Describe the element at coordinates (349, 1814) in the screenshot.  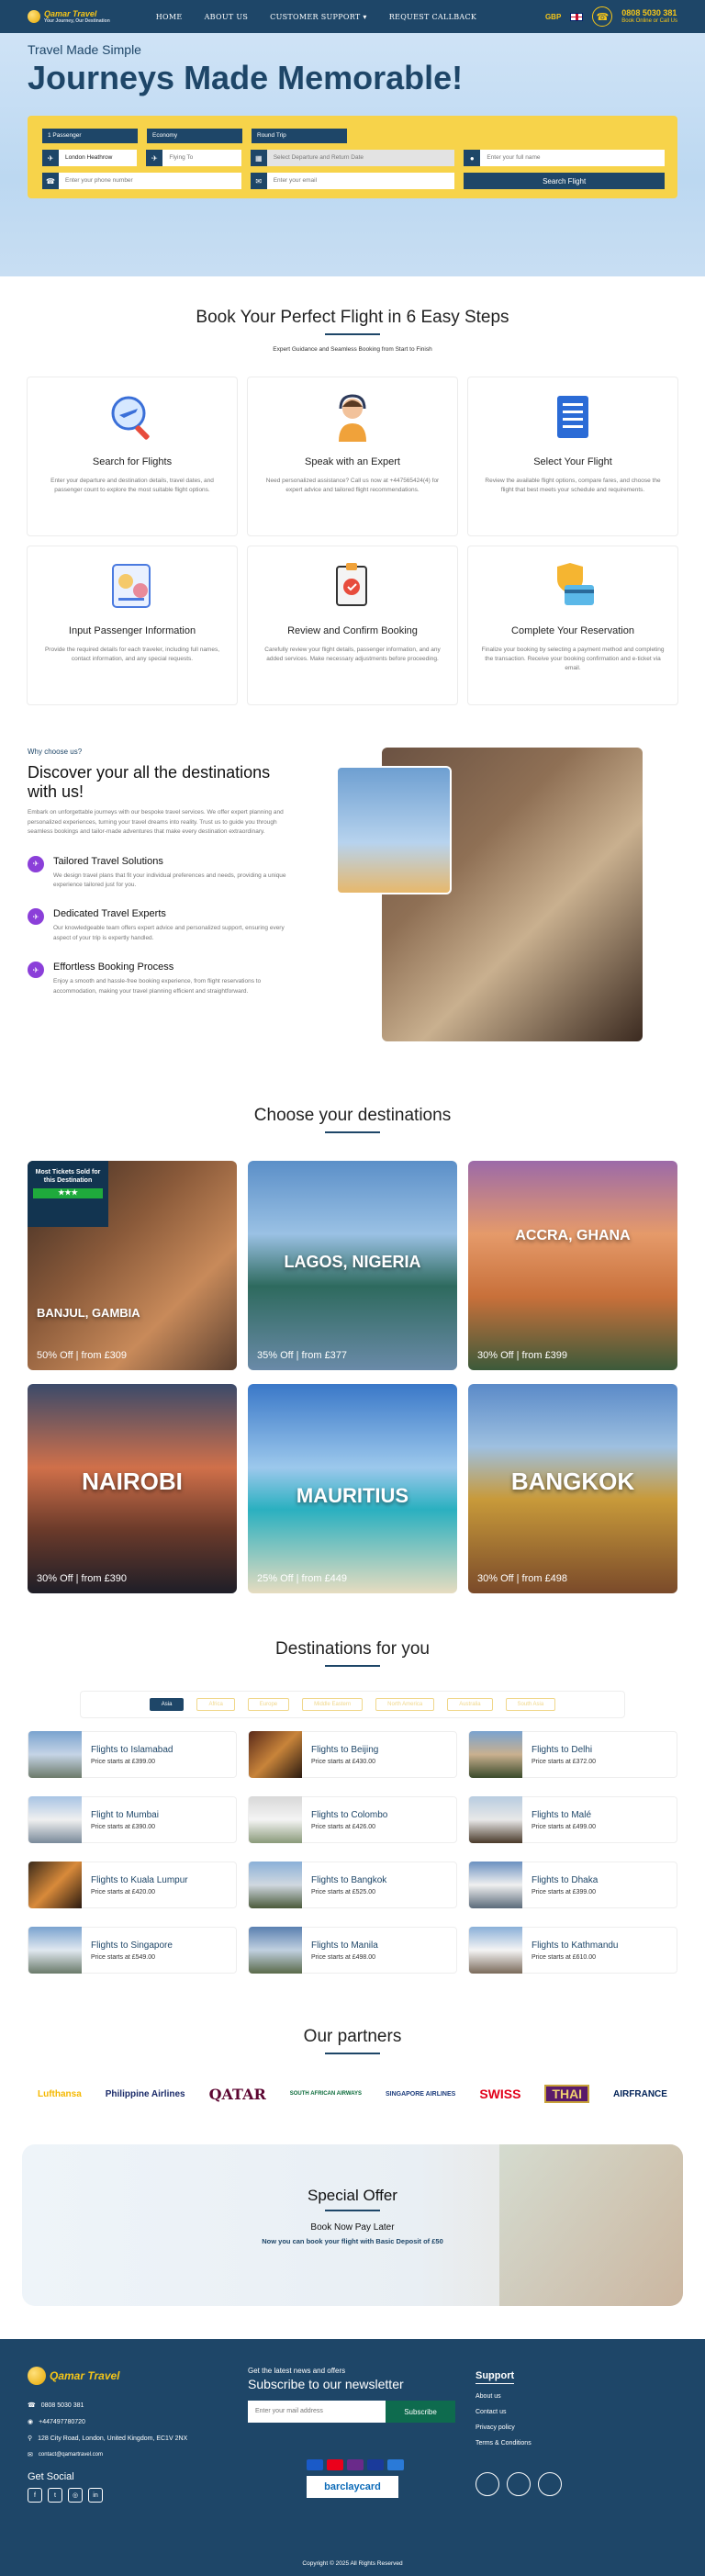
I see `flight-title: Flights to Colombo` at that location.